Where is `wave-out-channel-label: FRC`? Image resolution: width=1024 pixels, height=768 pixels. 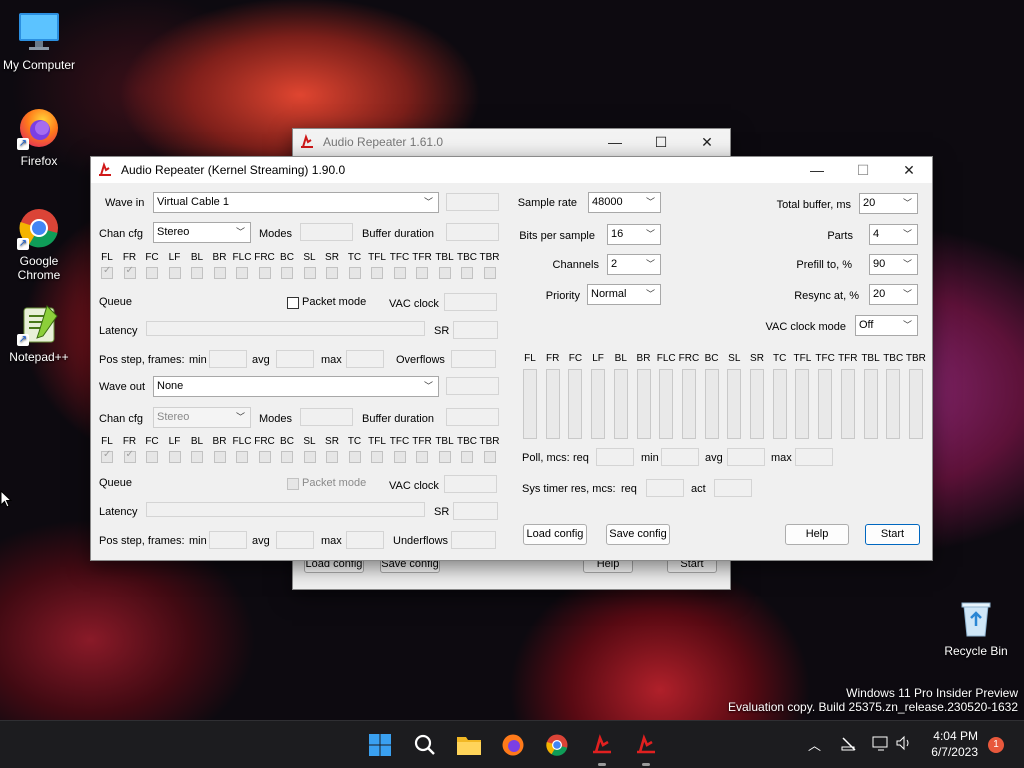
wave-out-channel-label: FRC is located at coordinates (264, 441).